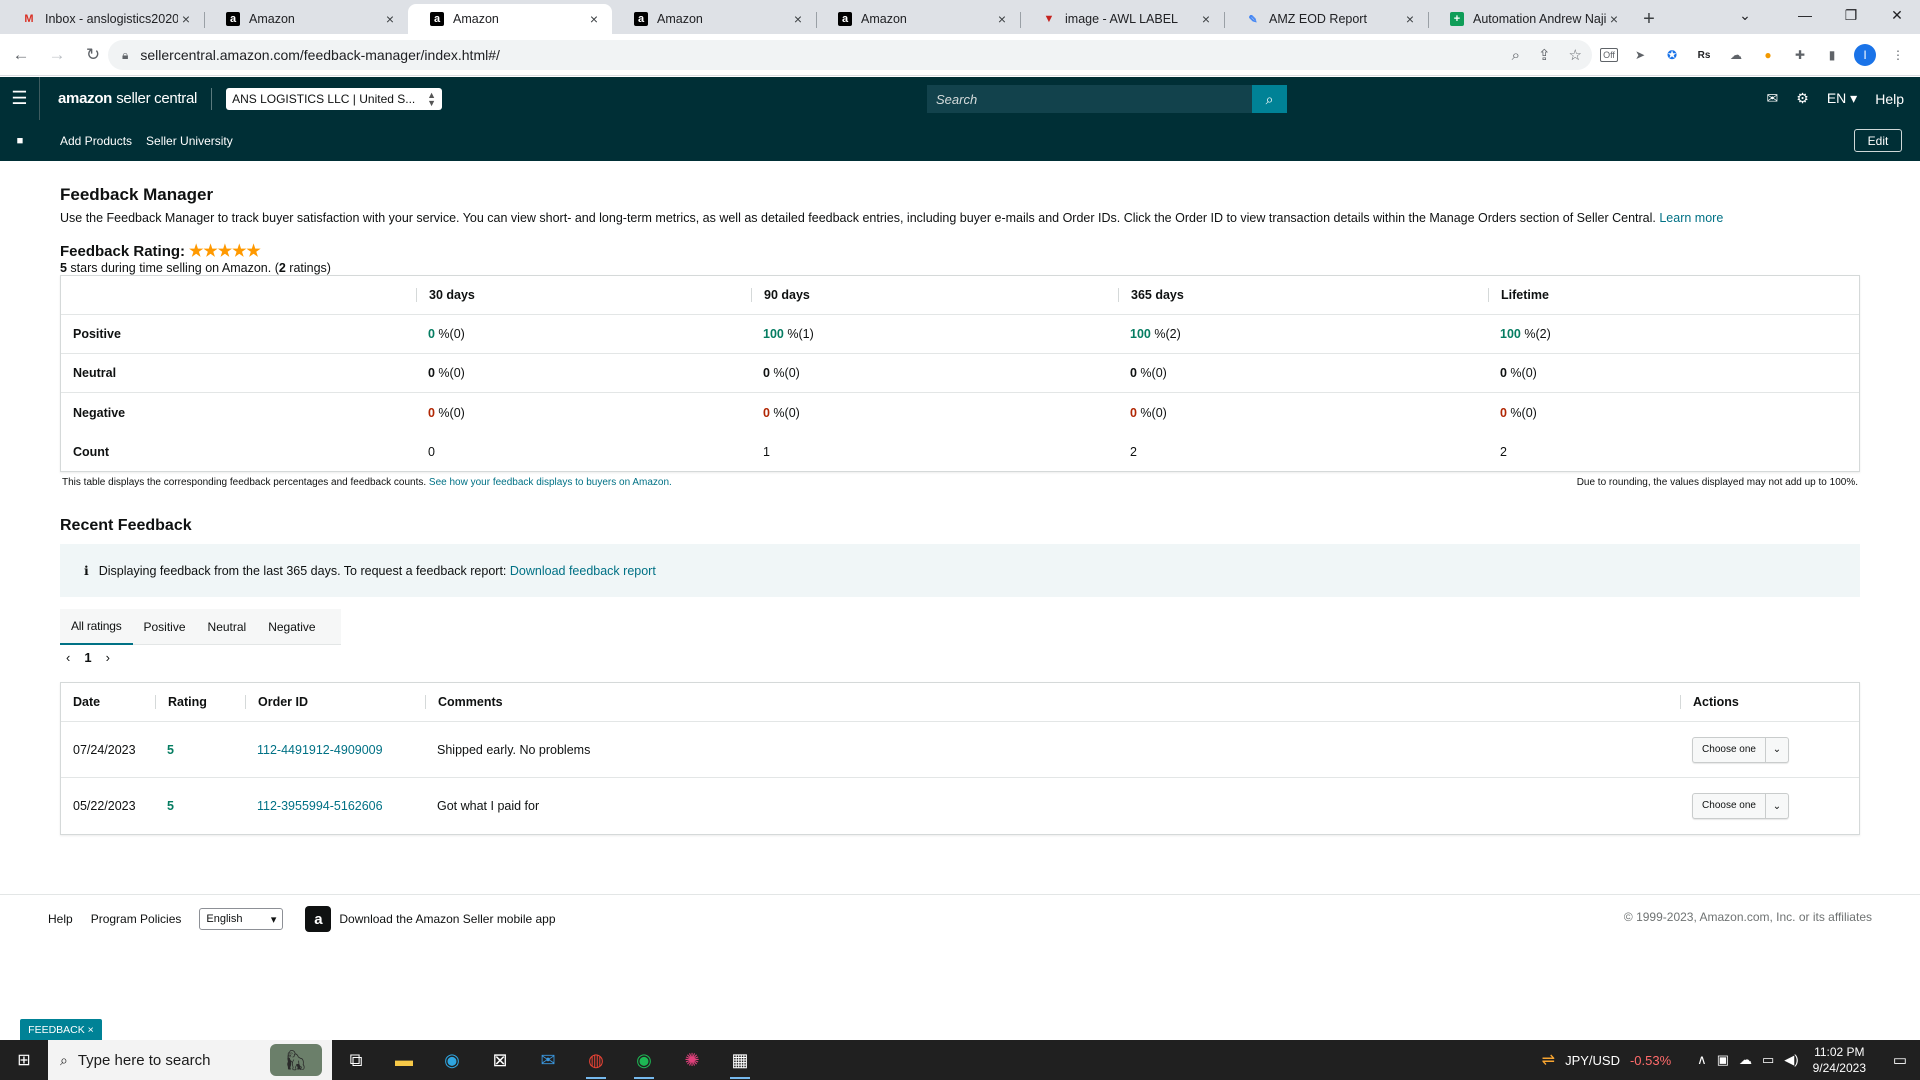 This screenshot has width=1920, height=1080. Describe the element at coordinates (64, 1059) in the screenshot. I see `taskbar-search-icon: ⌕` at that location.